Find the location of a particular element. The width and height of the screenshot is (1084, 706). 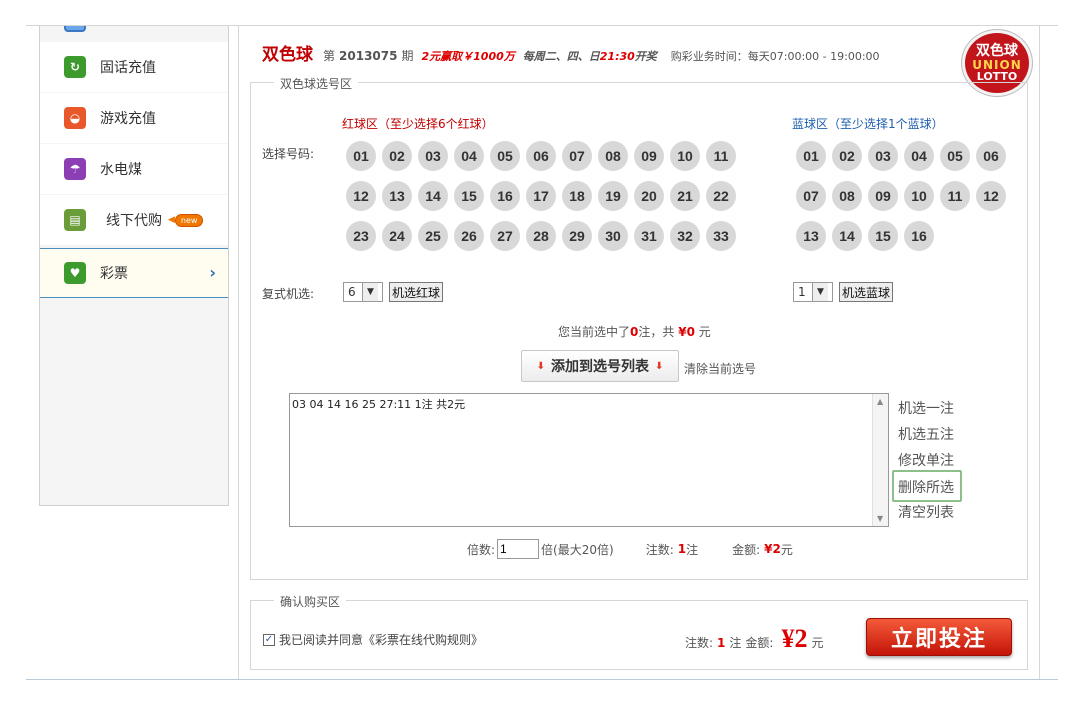

blue-ball: 03 is located at coordinates (883, 156).